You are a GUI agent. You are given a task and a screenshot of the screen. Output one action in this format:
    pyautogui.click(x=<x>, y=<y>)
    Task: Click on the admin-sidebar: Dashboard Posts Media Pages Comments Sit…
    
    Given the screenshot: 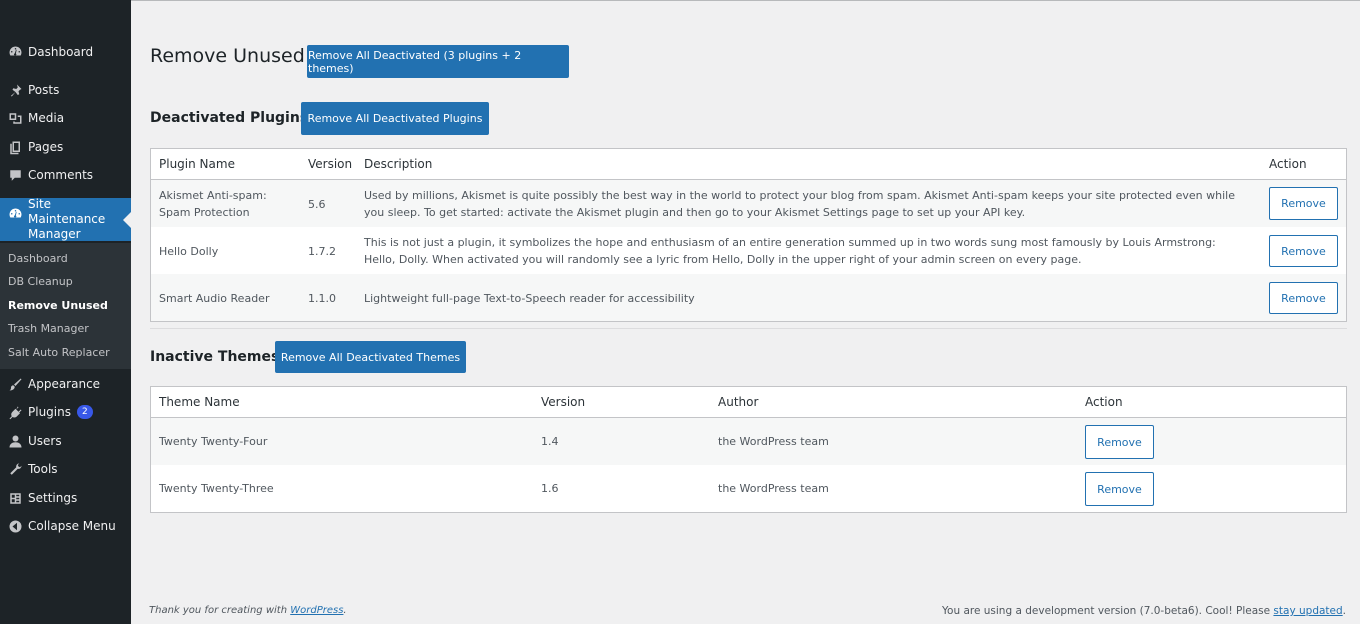 What is the action you would take?
    pyautogui.click(x=65, y=312)
    